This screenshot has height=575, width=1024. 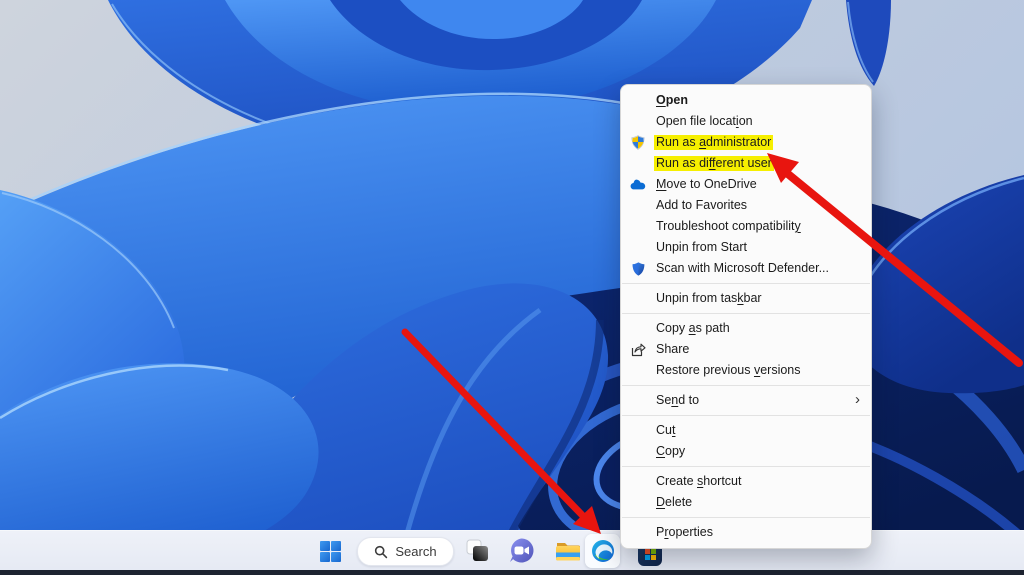 I want to click on file-explorer-button, so click(x=568, y=553).